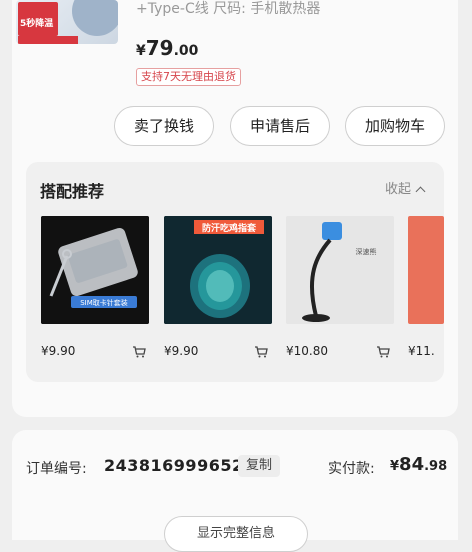 This screenshot has height=552, width=472. I want to click on thumbnail-fan-graphic, so click(95, 18).